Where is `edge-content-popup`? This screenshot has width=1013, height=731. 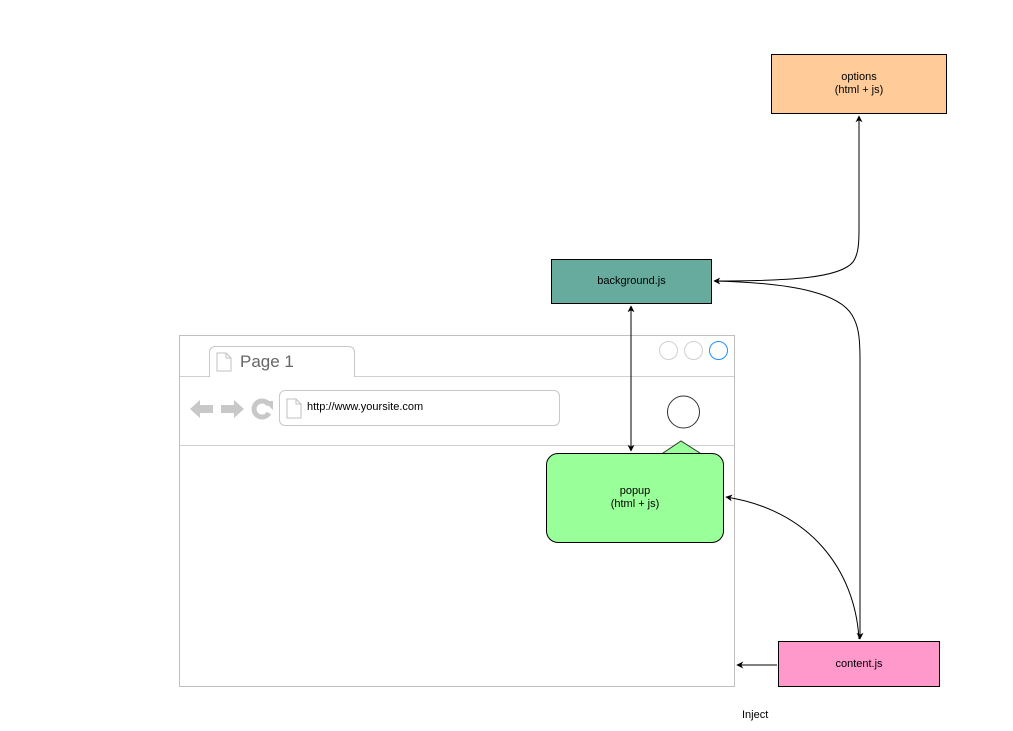 edge-content-popup is located at coordinates (792, 567).